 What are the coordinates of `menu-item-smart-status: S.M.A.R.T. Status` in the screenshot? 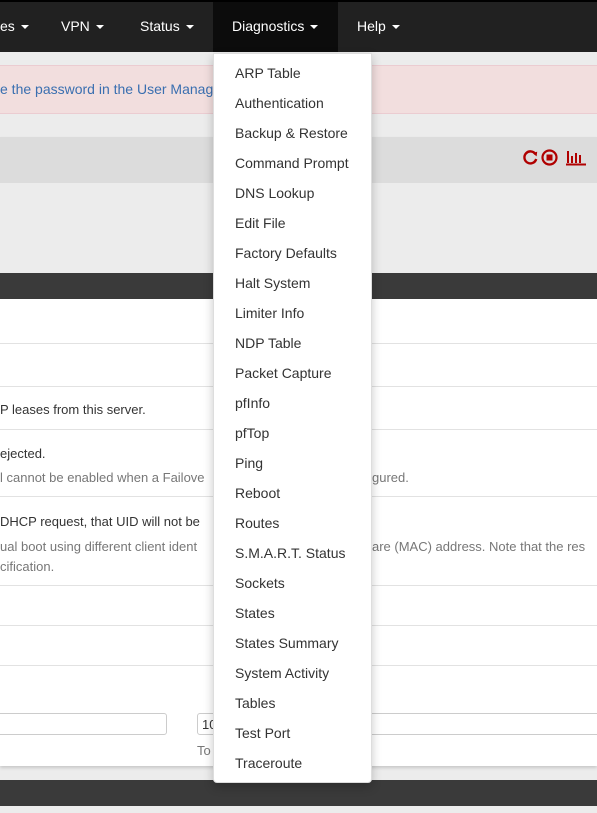 It's located at (292, 553).